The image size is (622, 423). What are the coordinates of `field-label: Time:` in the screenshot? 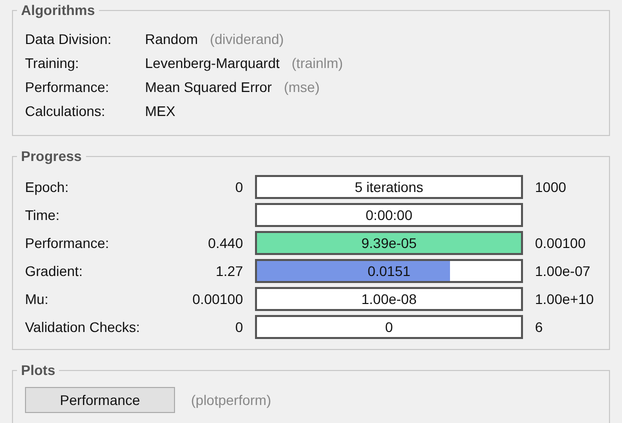 It's located at (42, 215).